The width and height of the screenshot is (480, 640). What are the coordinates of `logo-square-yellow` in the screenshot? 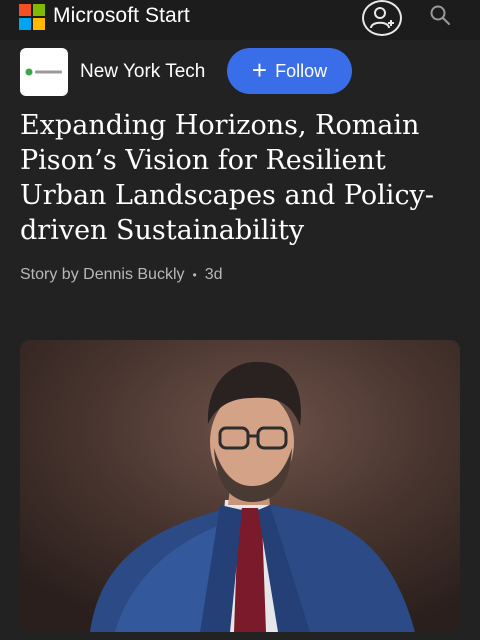 It's located at (39, 24).